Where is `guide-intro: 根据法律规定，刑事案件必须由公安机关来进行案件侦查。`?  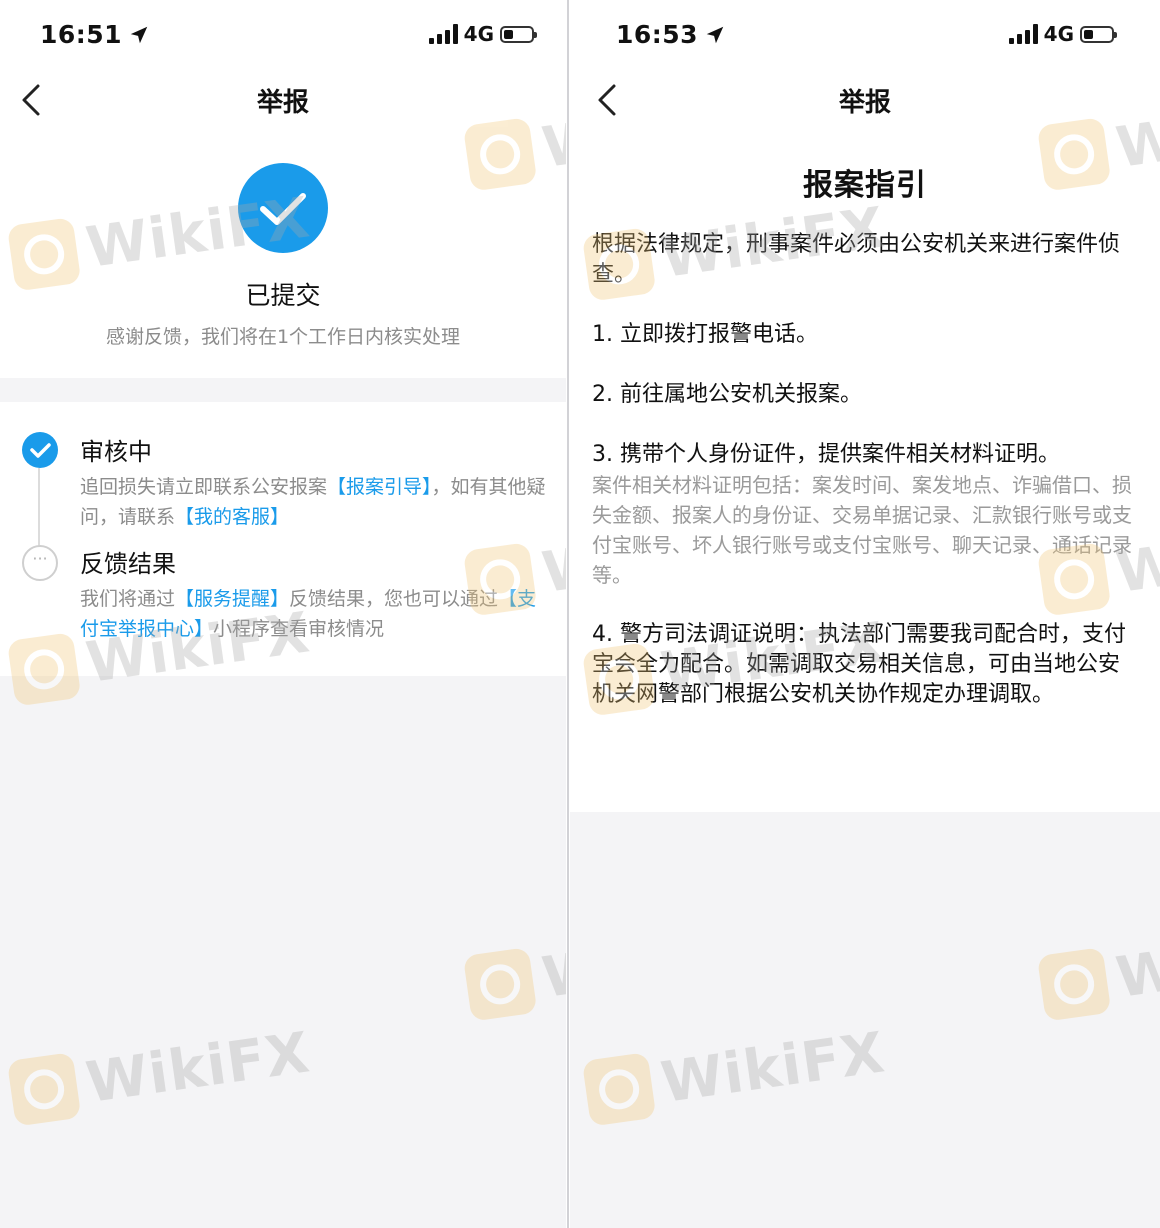
guide-intro: 根据法律规定，刑事案件必须由公安机关来进行案件侦查。 is located at coordinates (856, 259).